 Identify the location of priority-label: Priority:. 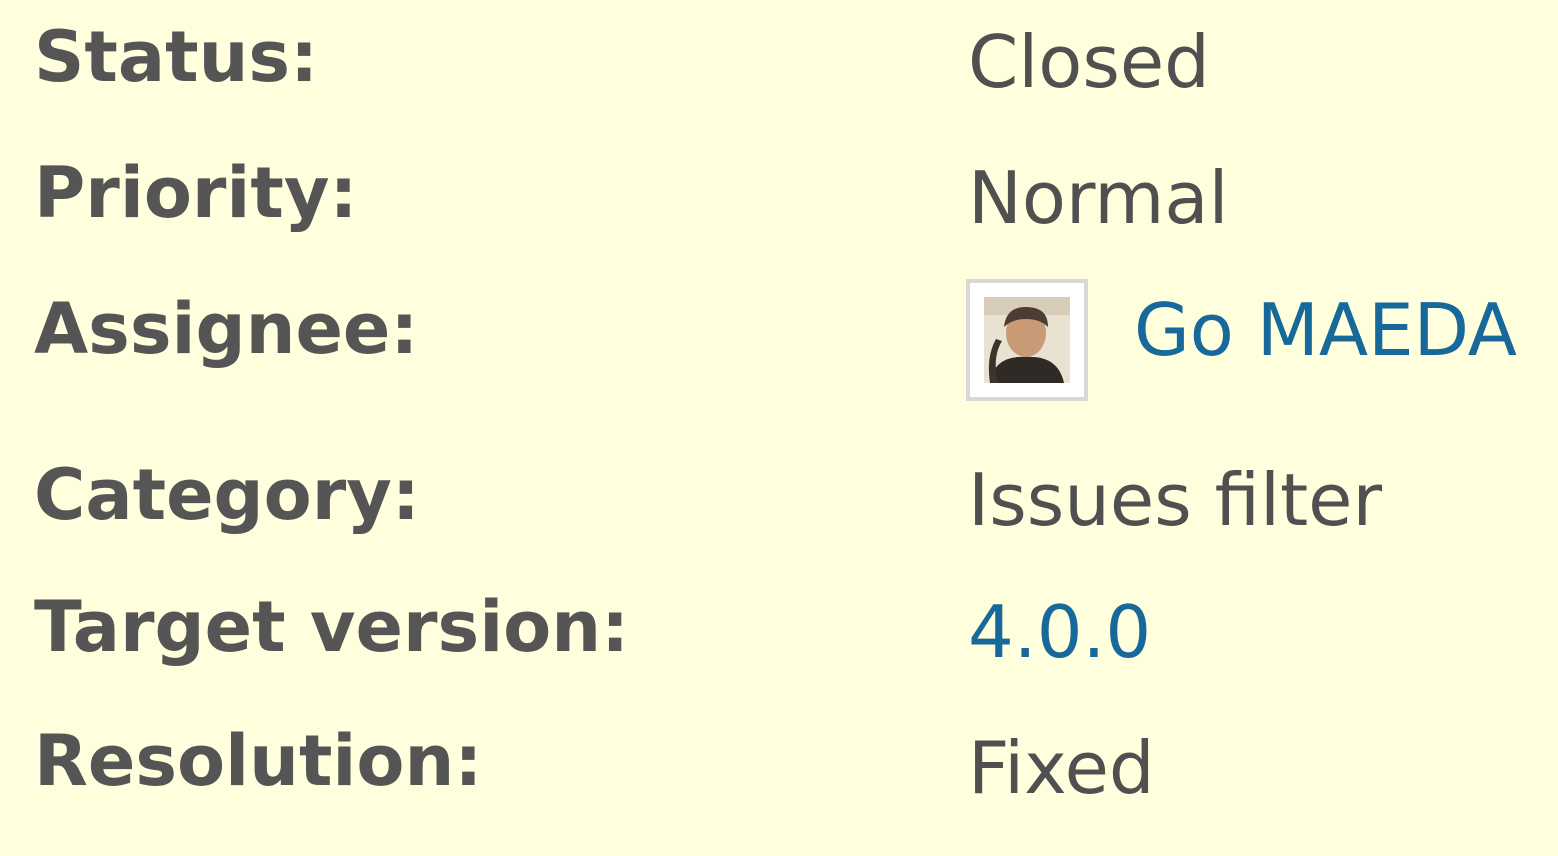
(196, 193).